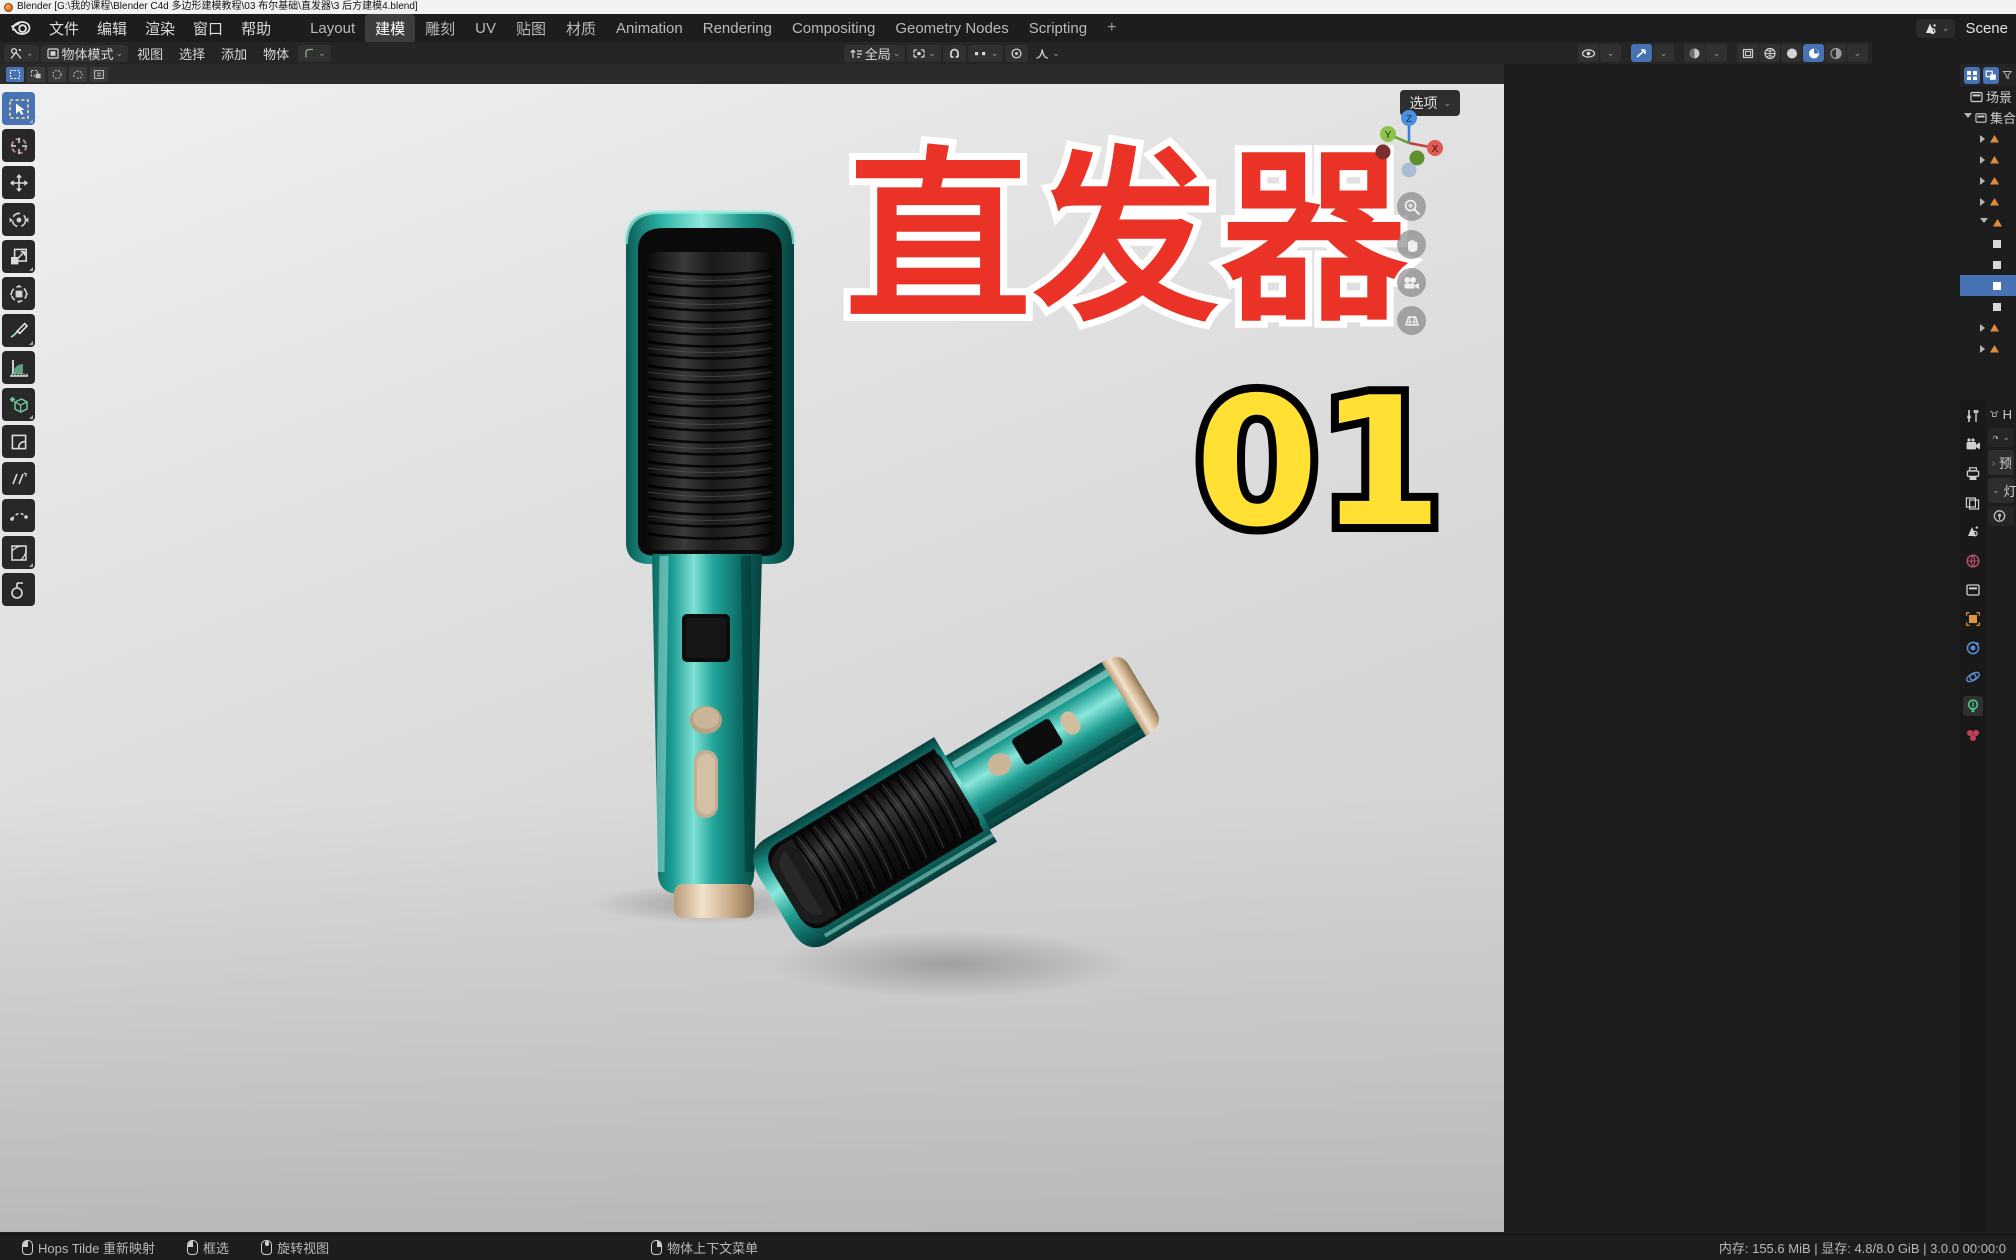  I want to click on xray-toggle, so click(1695, 53).